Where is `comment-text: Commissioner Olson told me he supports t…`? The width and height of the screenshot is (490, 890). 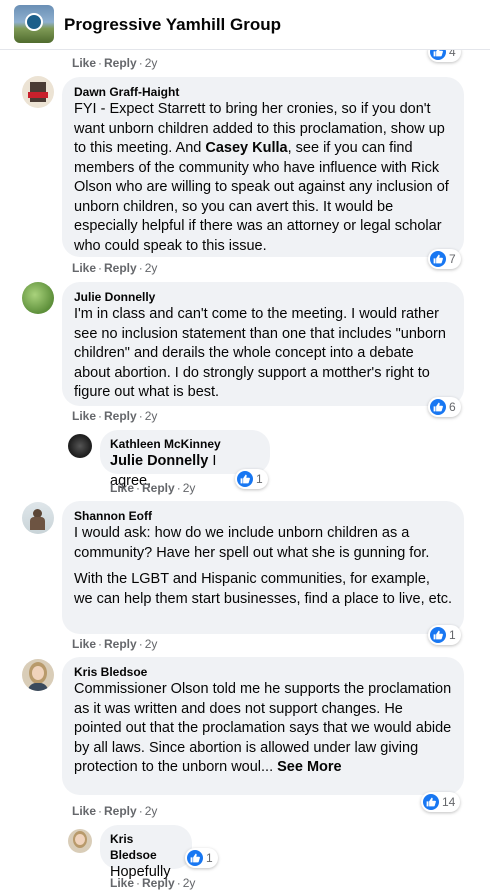
comment-text: Commissioner Olson told me he supports t… is located at coordinates (263, 728).